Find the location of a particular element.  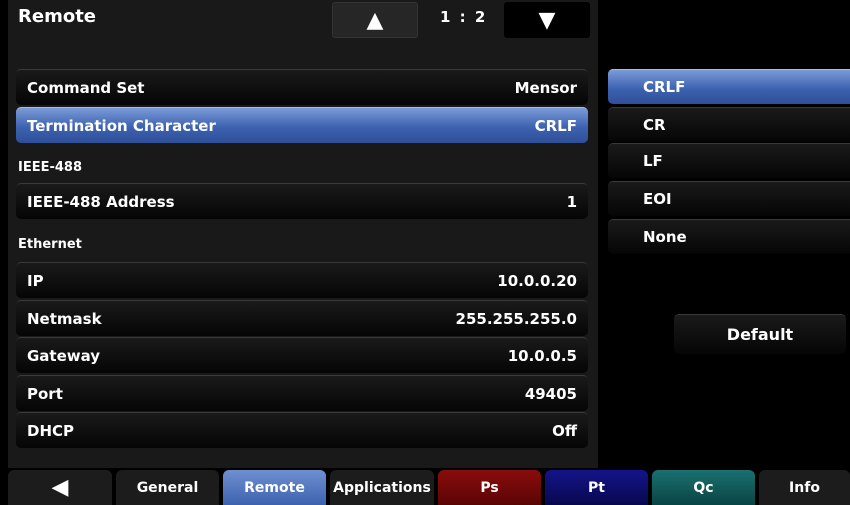

triangle-down-icon: ▼ is located at coordinates (547, 20).